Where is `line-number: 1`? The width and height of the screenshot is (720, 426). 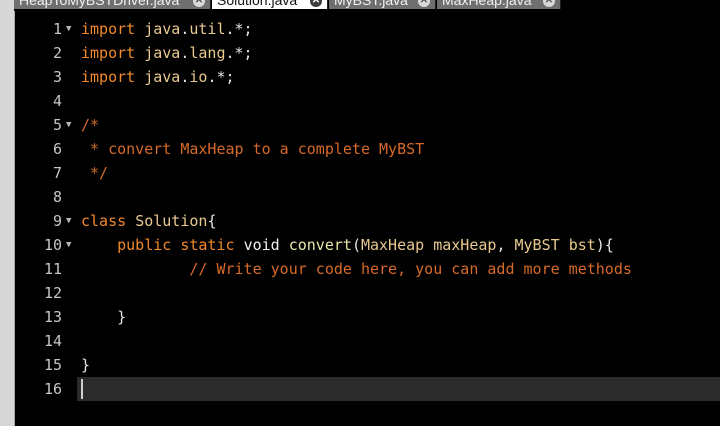 line-number: 1 is located at coordinates (57, 29).